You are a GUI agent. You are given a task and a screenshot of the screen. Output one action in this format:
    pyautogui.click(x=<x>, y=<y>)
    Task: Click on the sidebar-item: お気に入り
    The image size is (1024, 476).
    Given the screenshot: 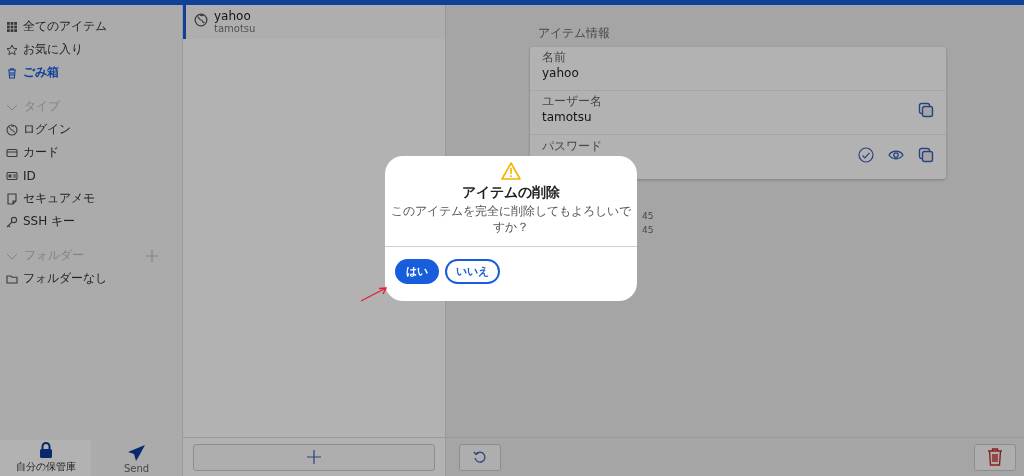 What is the action you would take?
    pyautogui.click(x=91, y=49)
    